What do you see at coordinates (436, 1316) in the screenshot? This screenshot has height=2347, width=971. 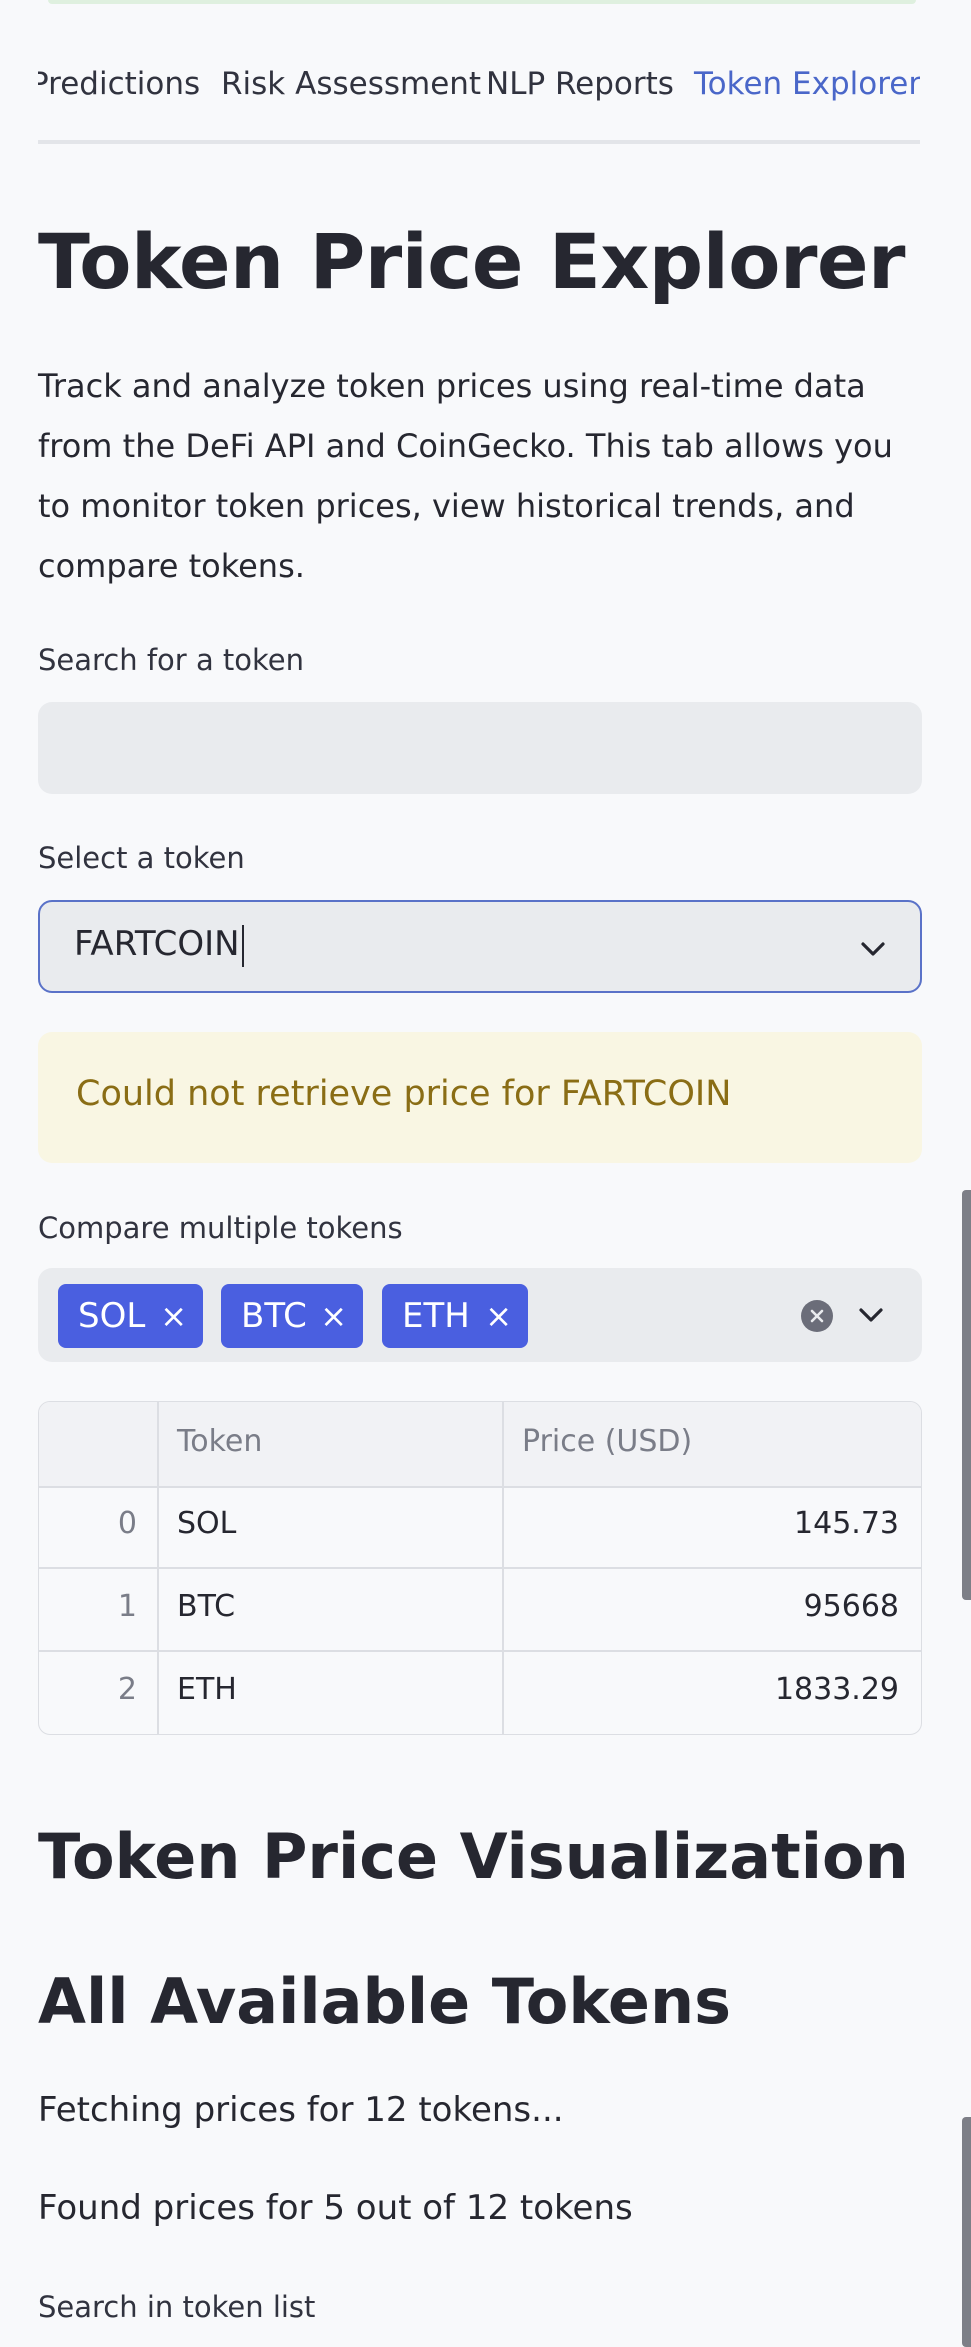 I see `chip-label: ETH` at bounding box center [436, 1316].